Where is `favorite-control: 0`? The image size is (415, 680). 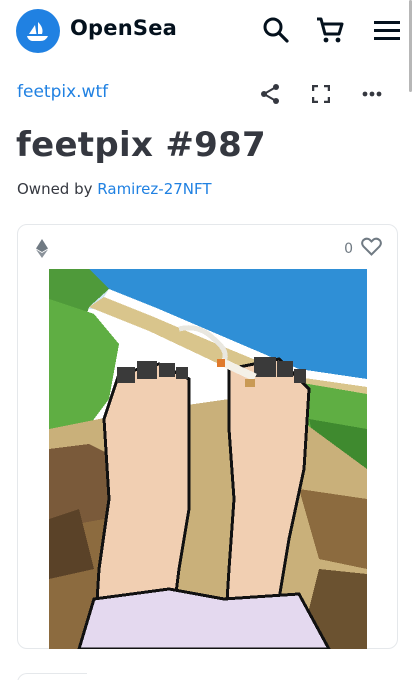
favorite-control: 0 is located at coordinates (363, 248).